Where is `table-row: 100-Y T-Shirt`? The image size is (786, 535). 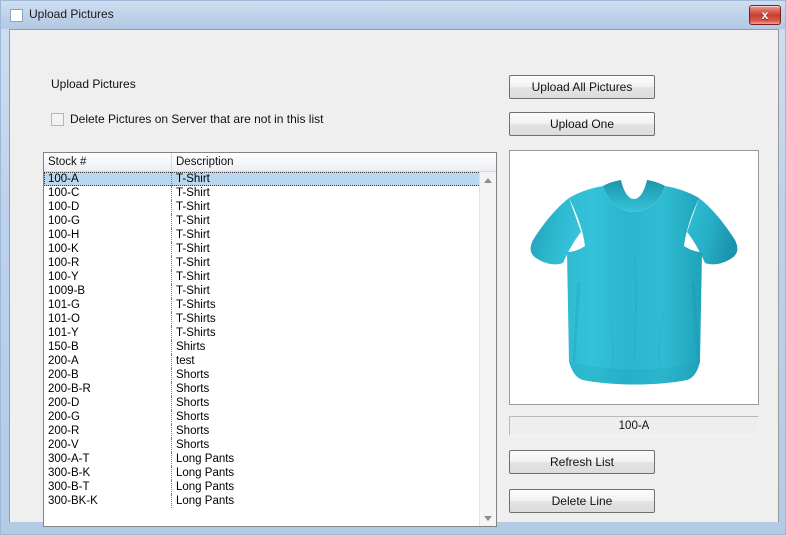
table-row: 100-Y T-Shirt is located at coordinates (262, 277).